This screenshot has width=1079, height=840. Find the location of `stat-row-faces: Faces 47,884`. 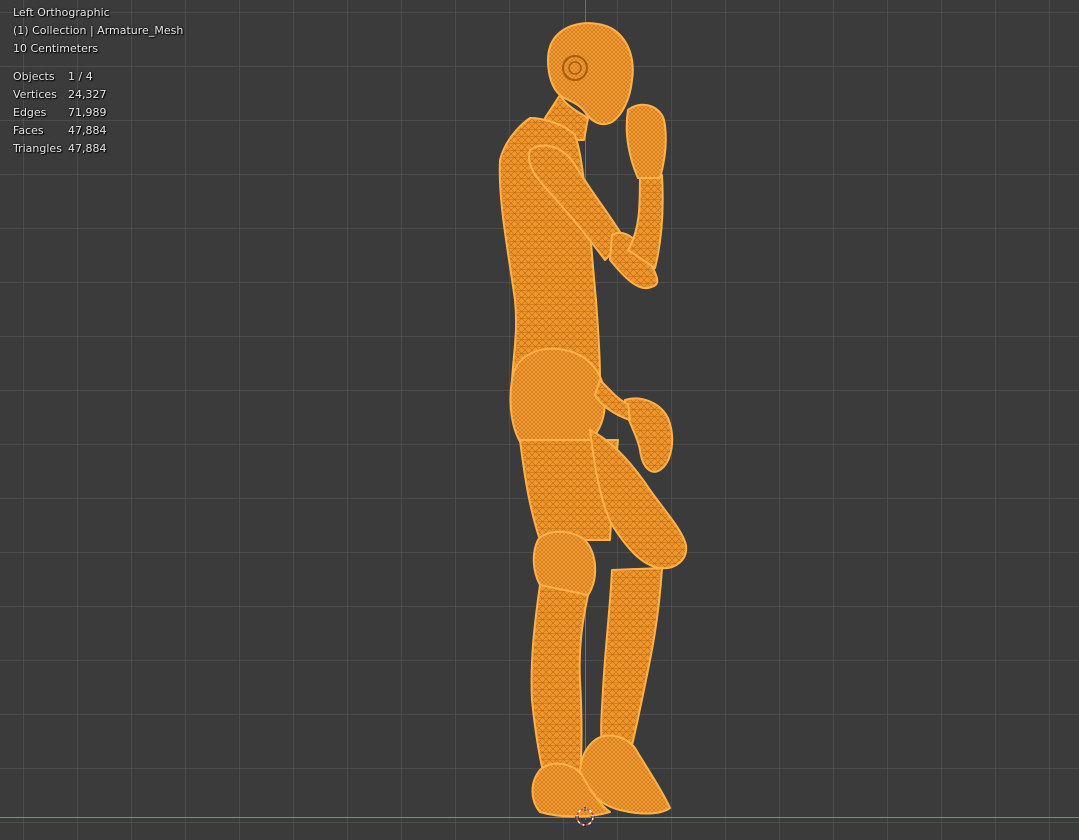

stat-row-faces: Faces 47,884 is located at coordinates (98, 131).